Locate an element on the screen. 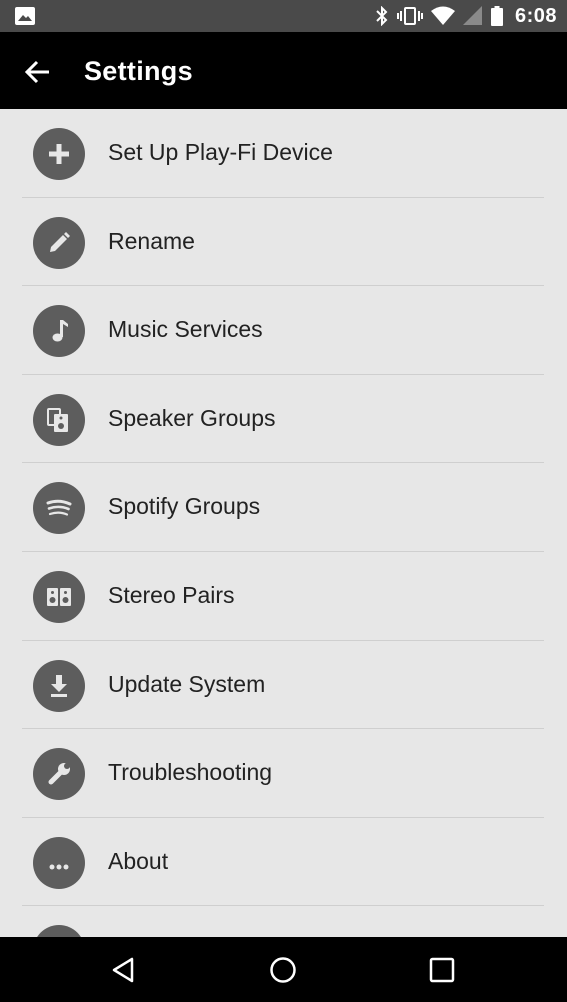 The height and width of the screenshot is (1002, 567). settings-item-music-services: Music Services is located at coordinates (283, 330).